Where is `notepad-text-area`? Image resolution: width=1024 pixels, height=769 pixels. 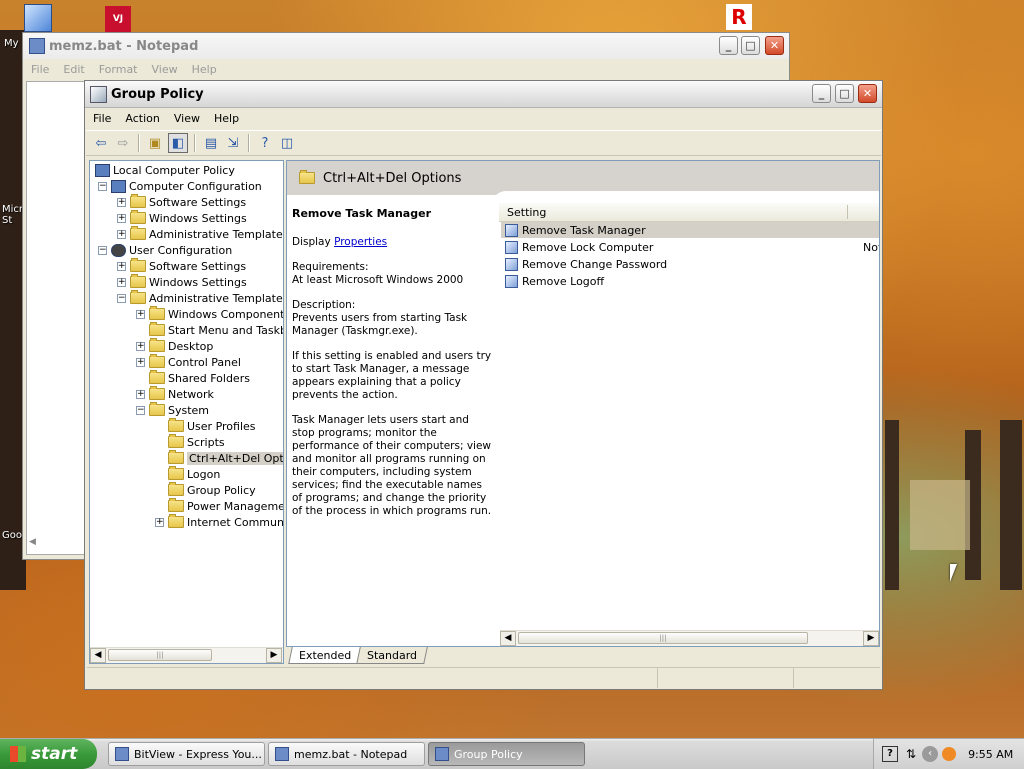
notepad-text-area is located at coordinates (56, 318).